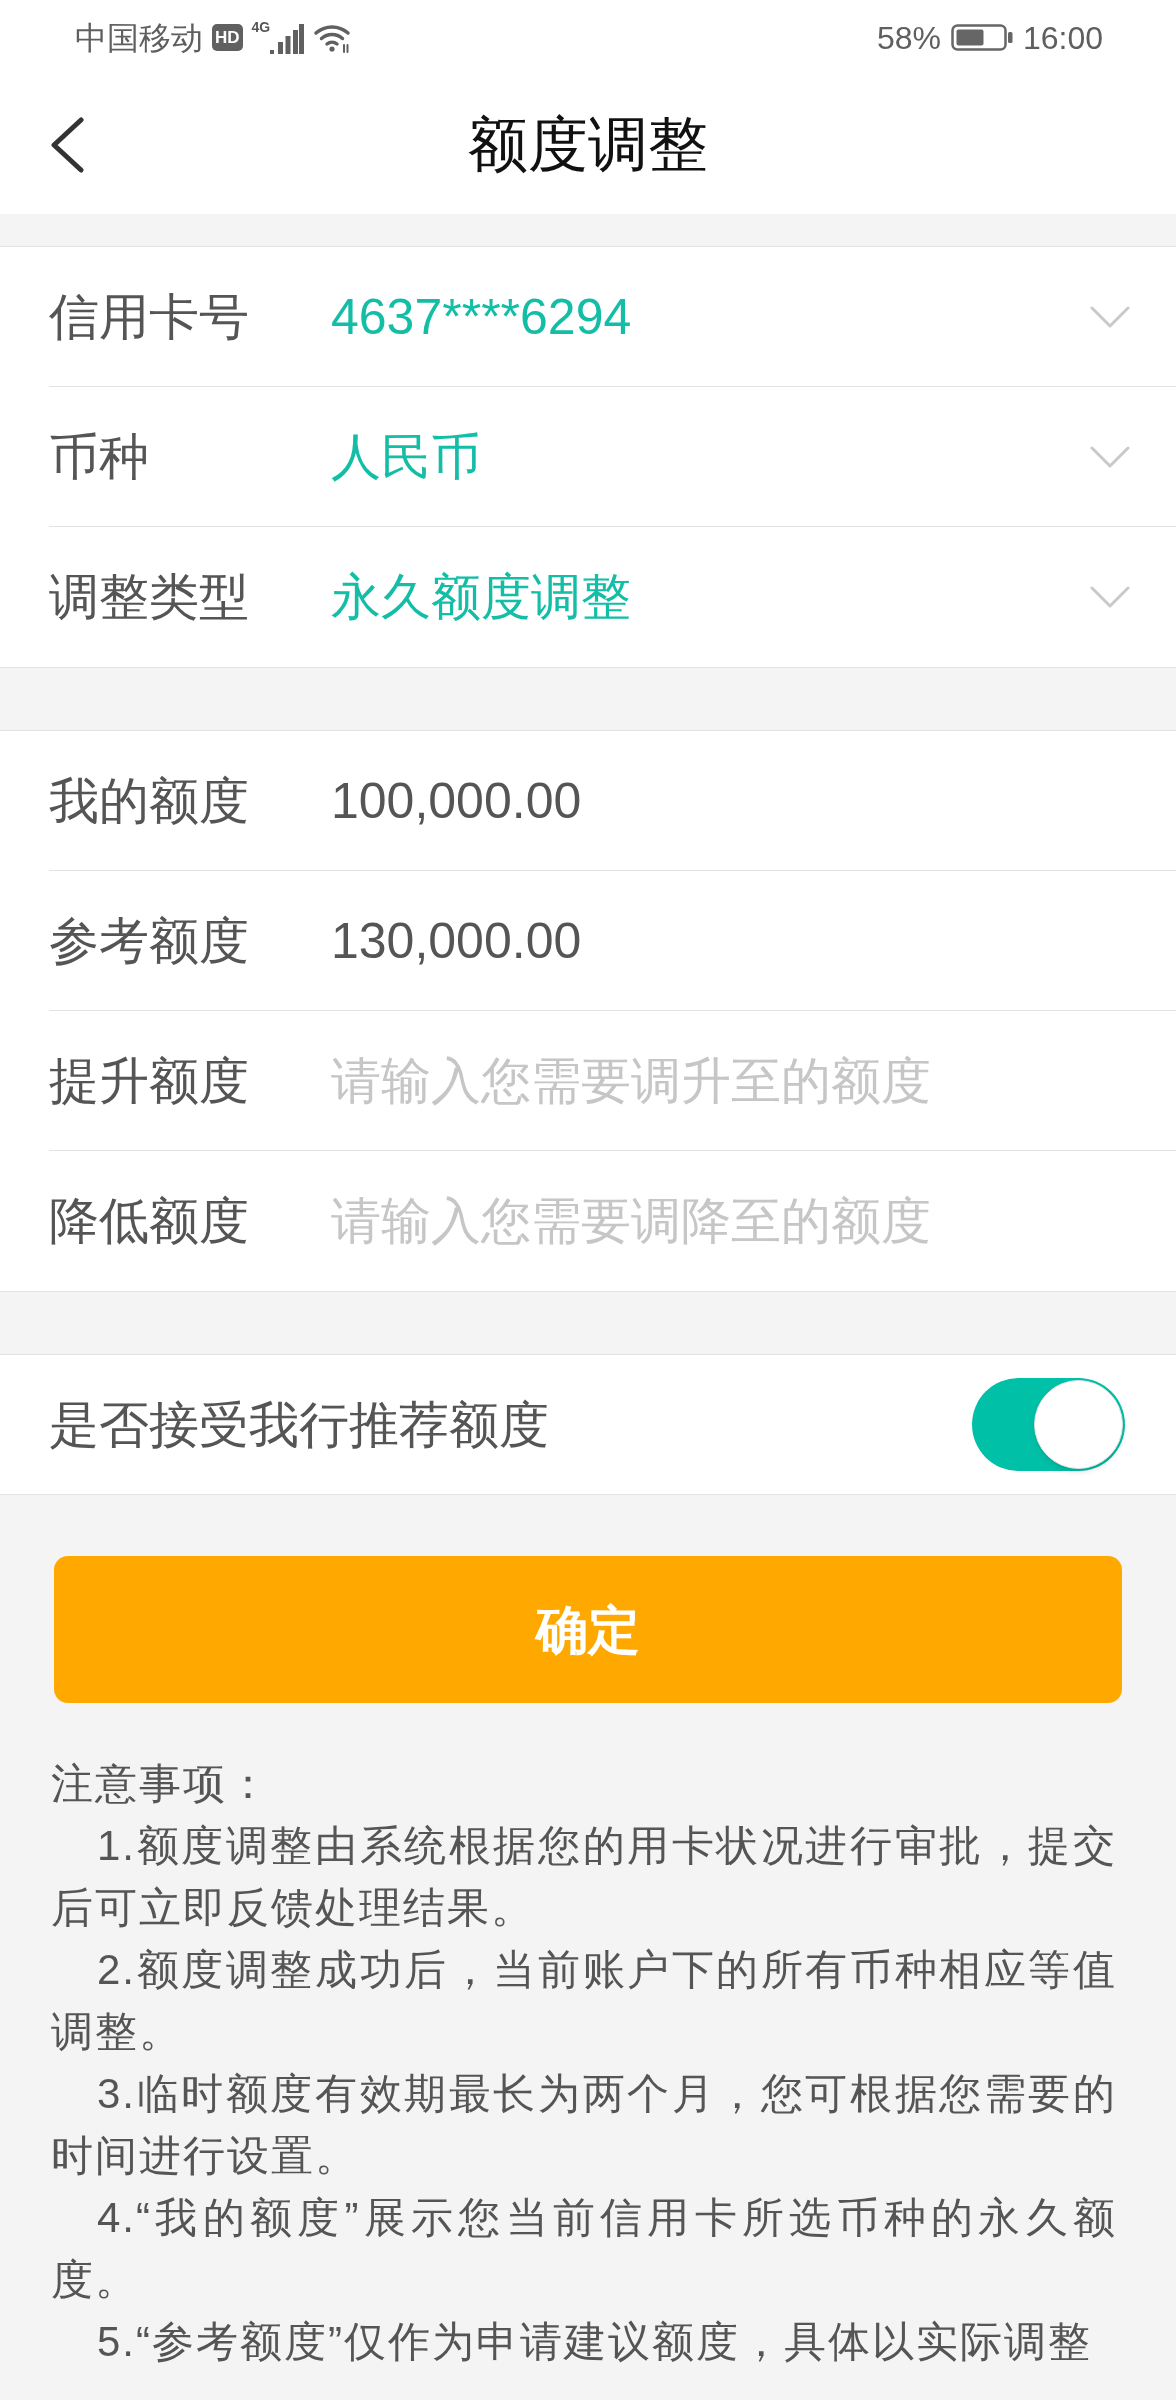  What do you see at coordinates (99, 456) in the screenshot?
I see `field-label: 币种` at bounding box center [99, 456].